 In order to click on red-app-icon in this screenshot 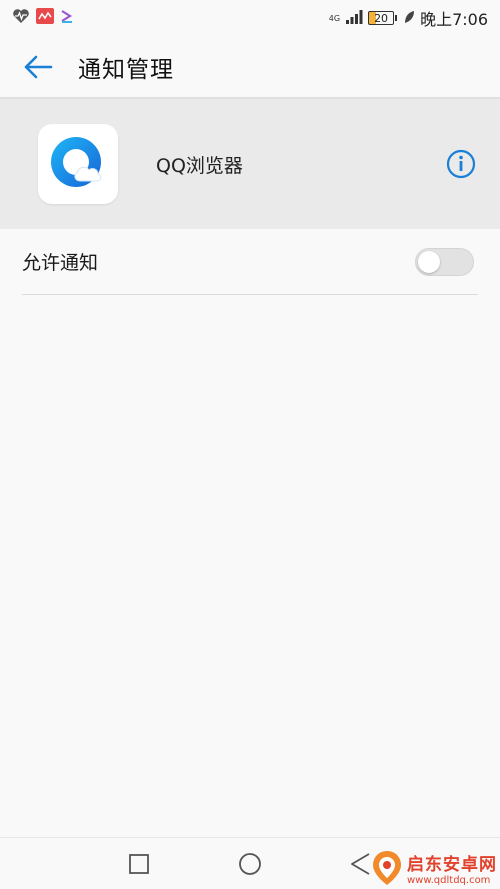, I will do `click(45, 18)`.